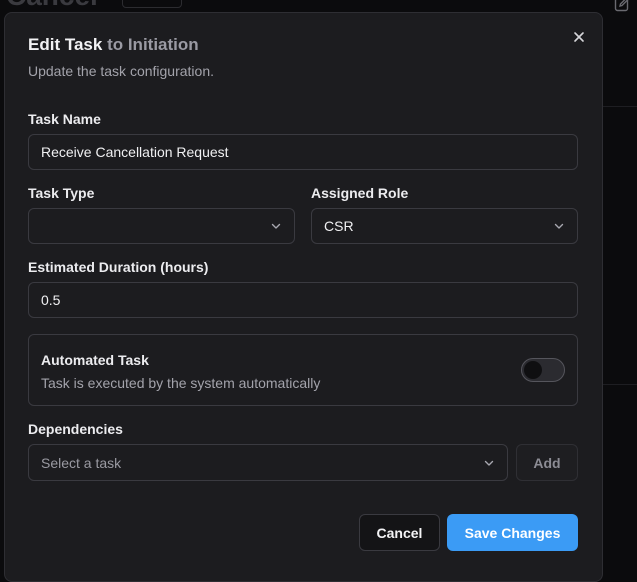 This screenshot has width=637, height=582. I want to click on assigned-role-select: CSR, so click(444, 226).